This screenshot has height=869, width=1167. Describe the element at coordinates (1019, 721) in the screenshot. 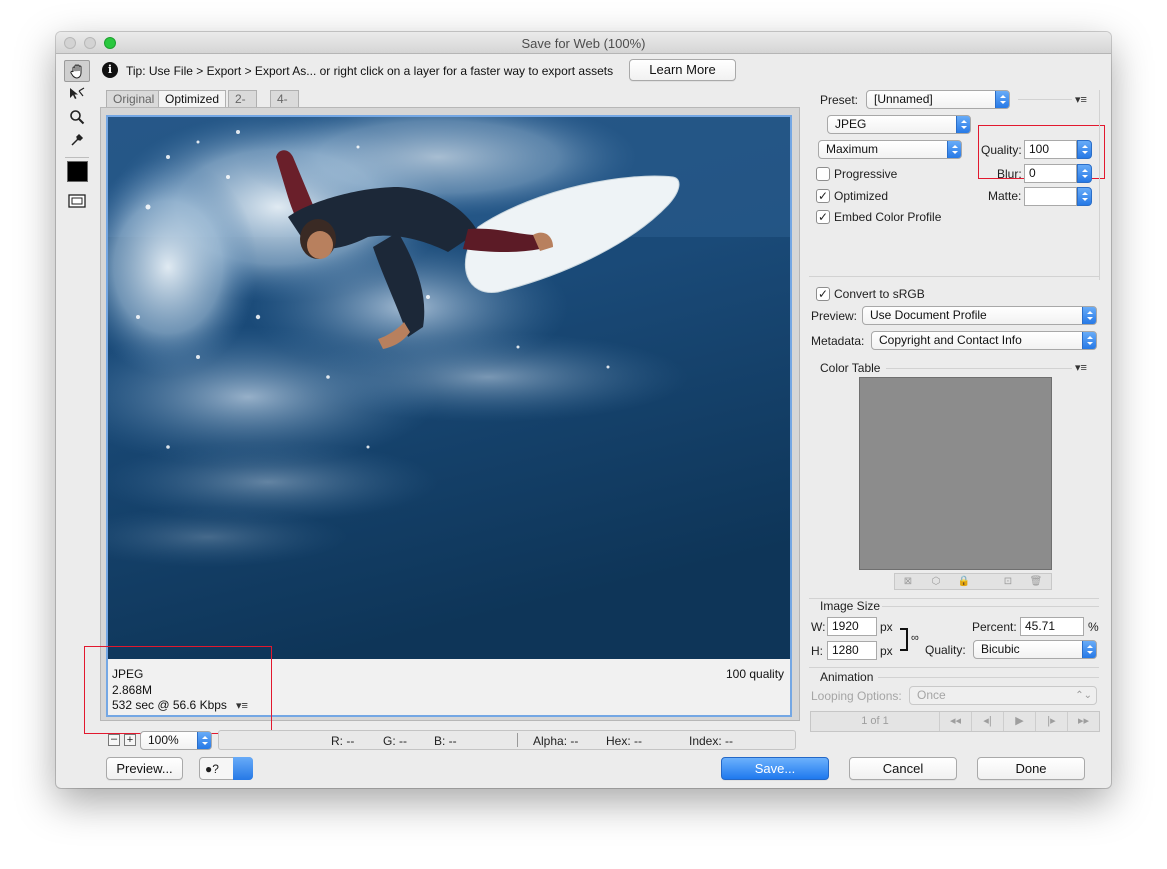

I see `play-icon: ▶` at that location.